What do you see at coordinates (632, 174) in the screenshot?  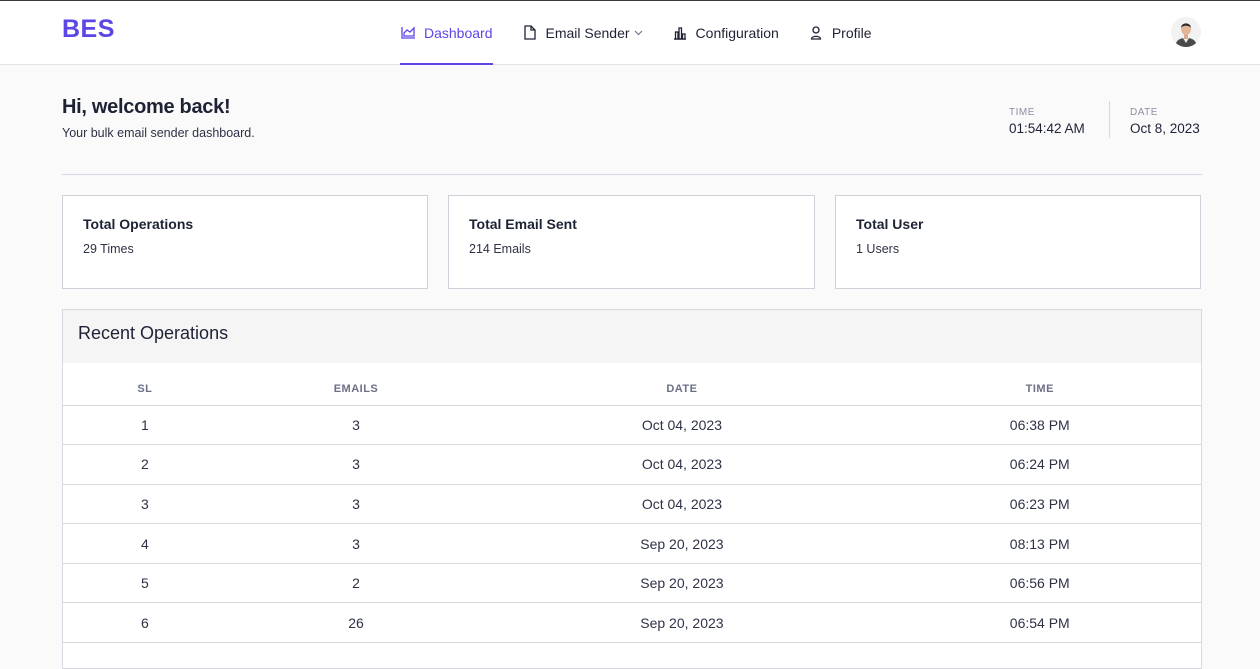 I see `section-divider` at bounding box center [632, 174].